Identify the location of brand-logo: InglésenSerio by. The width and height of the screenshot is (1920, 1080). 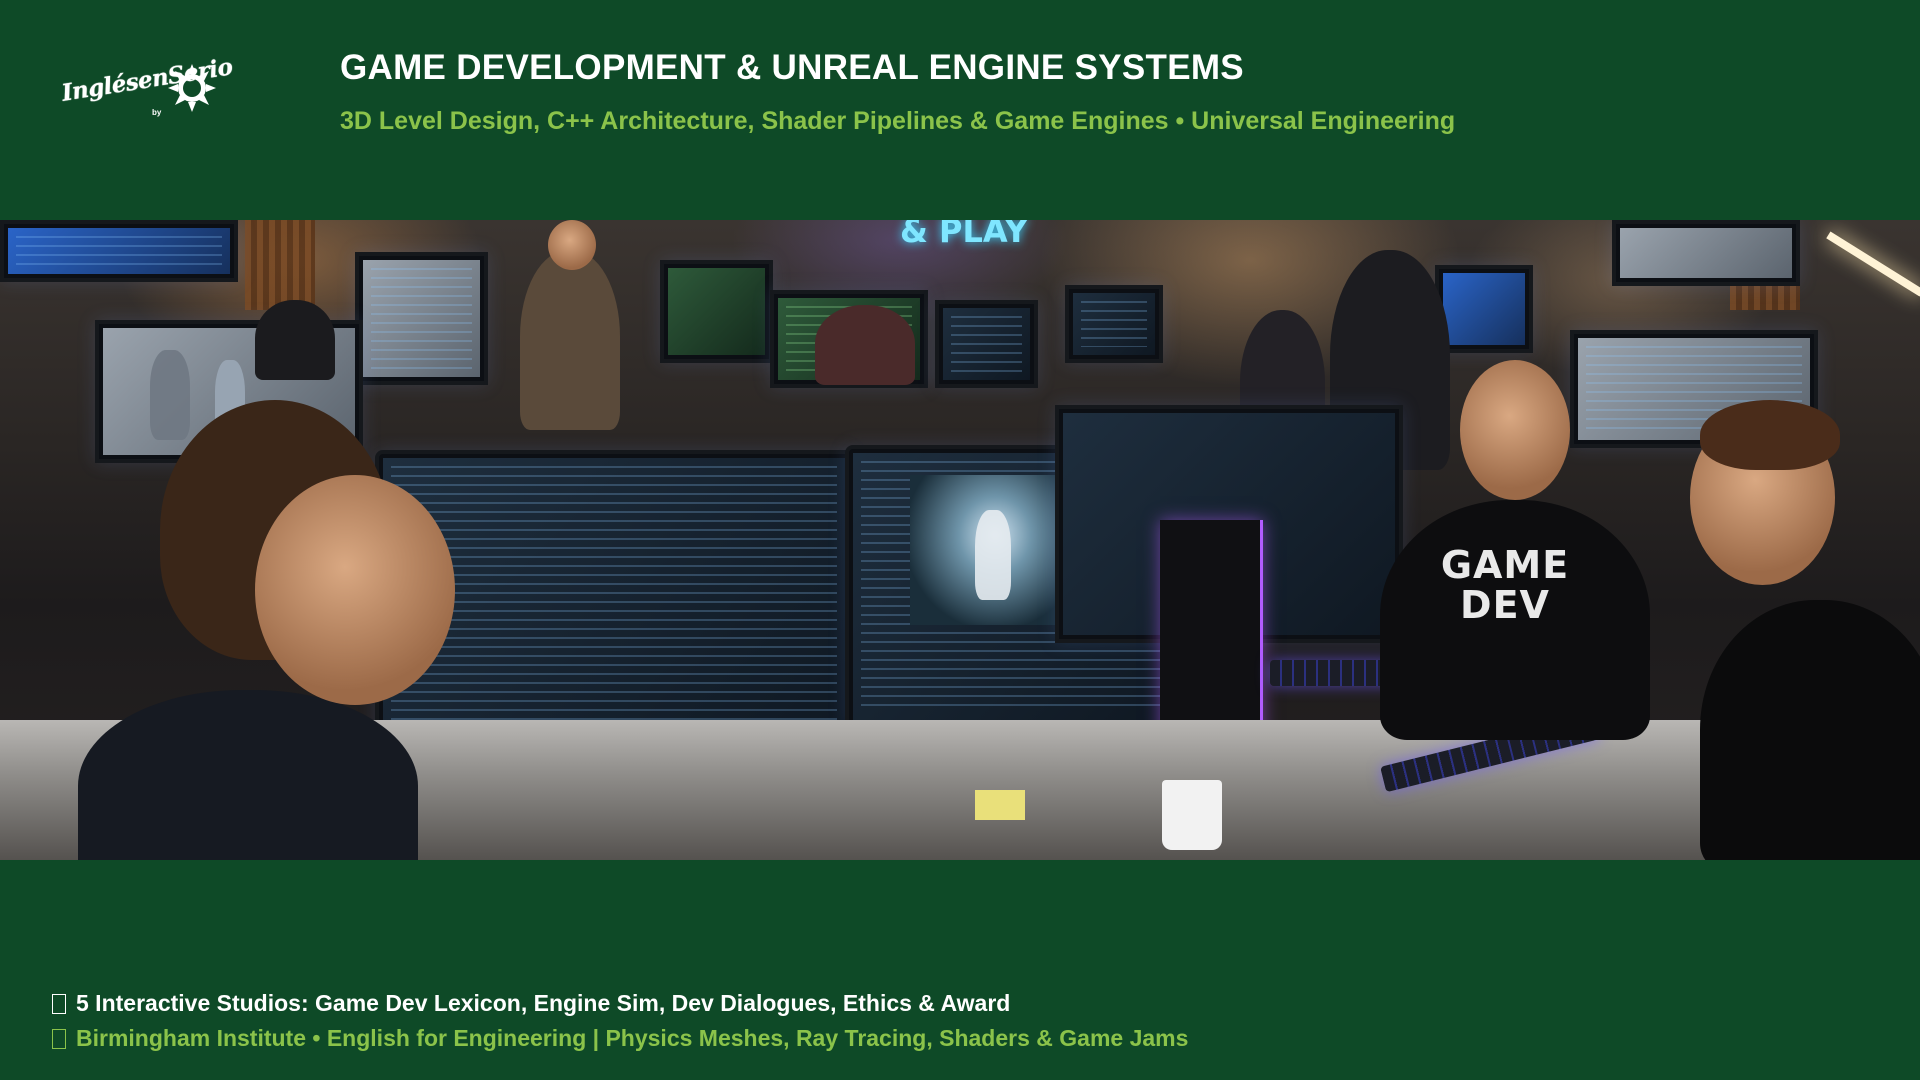
(145, 93).